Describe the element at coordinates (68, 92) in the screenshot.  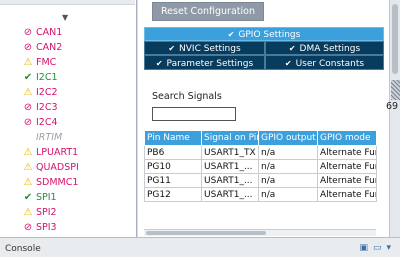
I see `sidebar-item-i2c2: ⚠ I2C2` at that location.